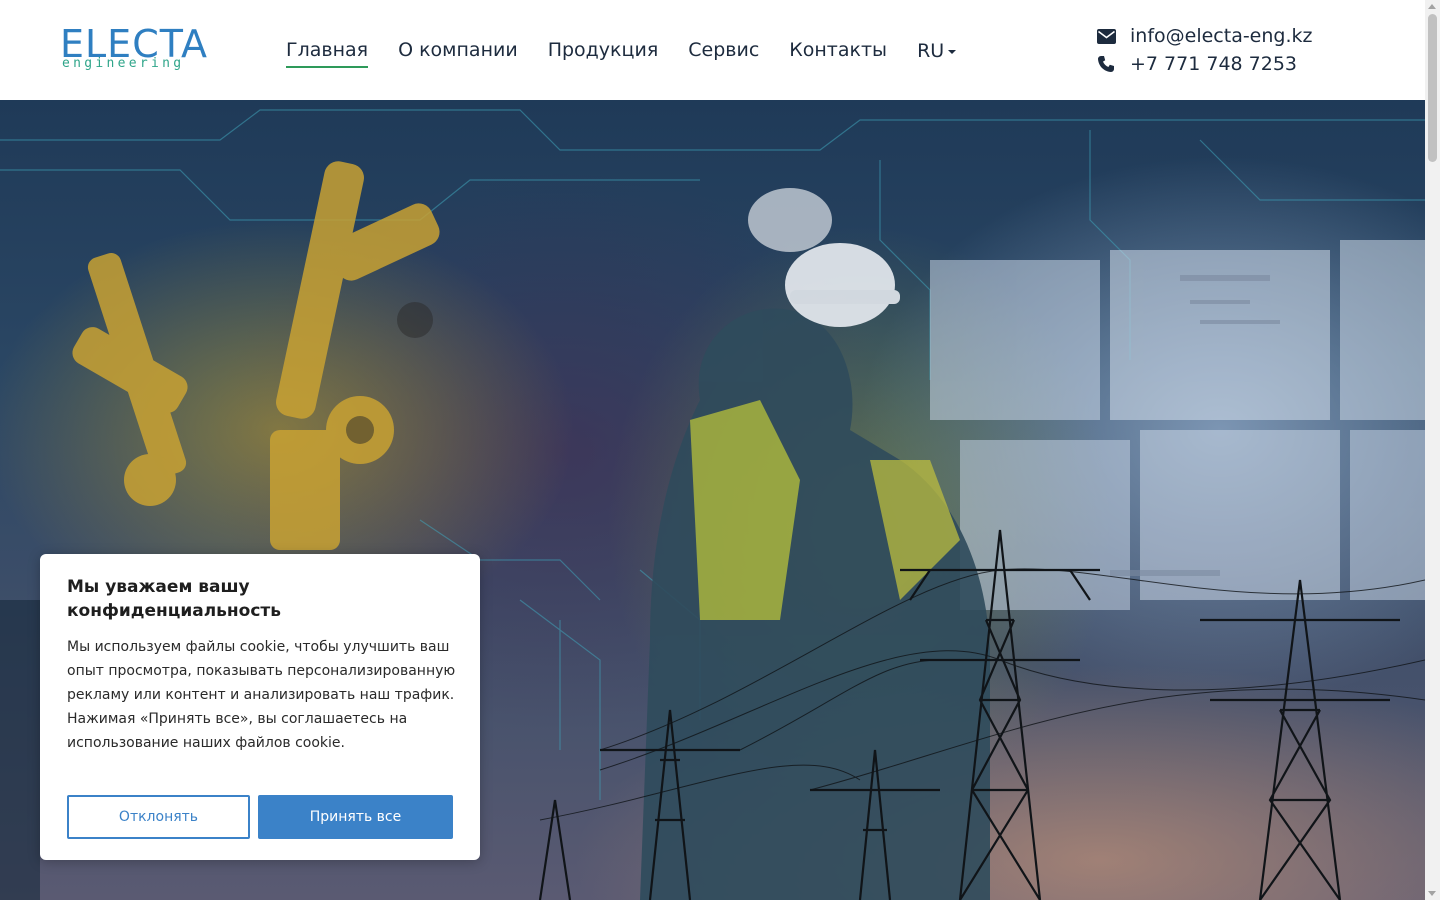  Describe the element at coordinates (158, 817) in the screenshot. I see `reject-cookies-button: Отклонять` at that location.